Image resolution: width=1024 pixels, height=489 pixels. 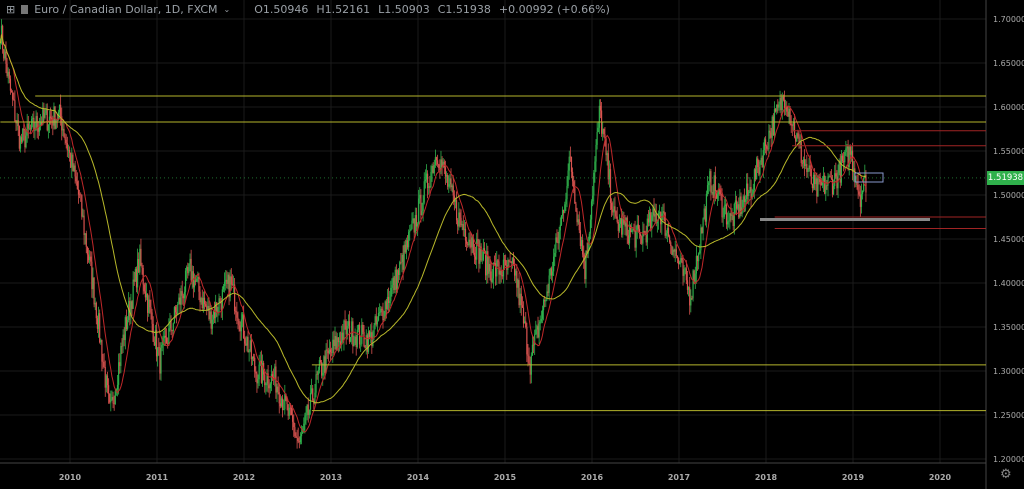 What do you see at coordinates (125, 9) in the screenshot?
I see `symbol-title: Euro / Canadian Dollar, 1D, FXCM` at bounding box center [125, 9].